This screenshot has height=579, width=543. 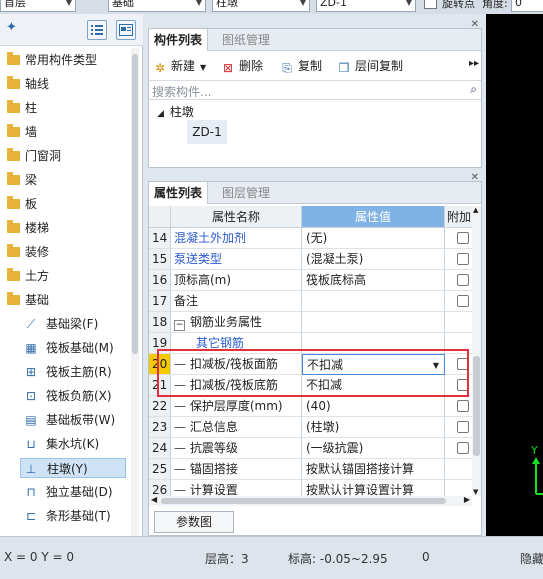 What do you see at coordinates (514, 275) in the screenshot?
I see `drawing-canvas: Y` at bounding box center [514, 275].